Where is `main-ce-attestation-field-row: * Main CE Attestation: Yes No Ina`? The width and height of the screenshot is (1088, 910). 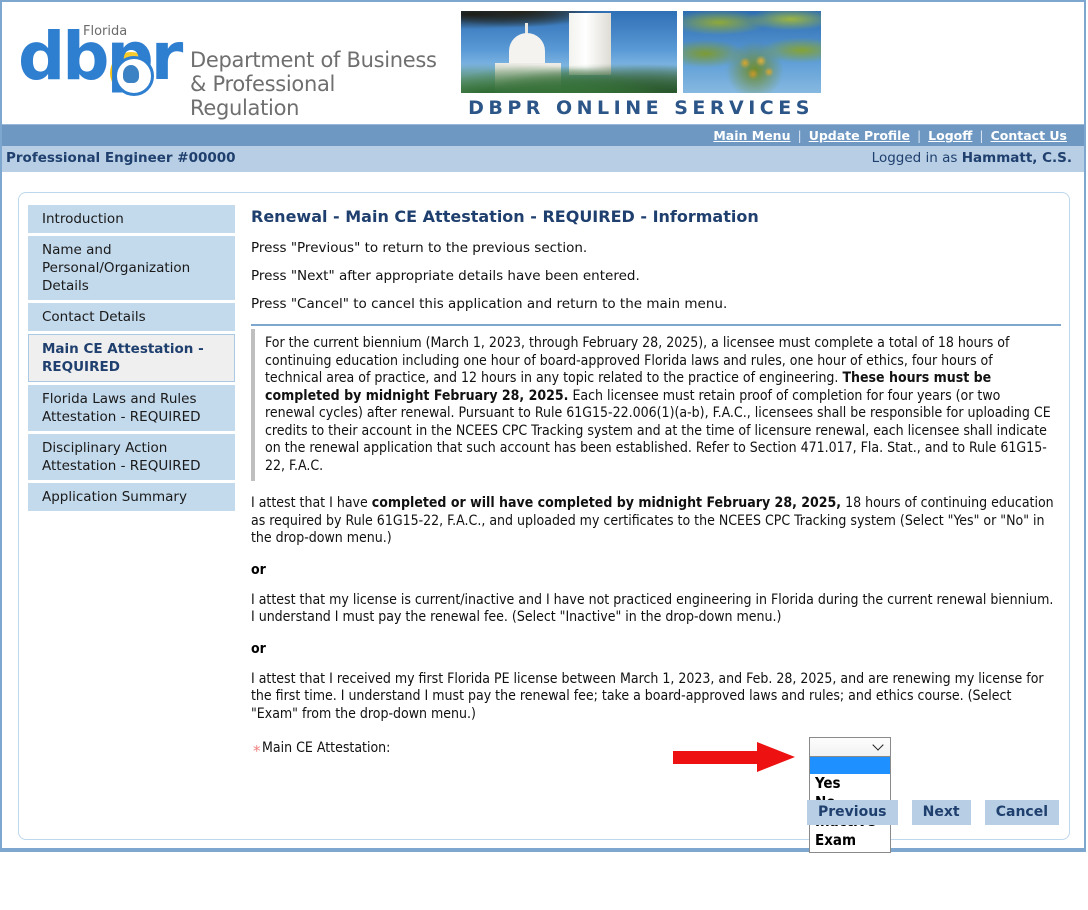
main-ce-attestation-field-row: * Main CE Attestation: Yes No Ina is located at coordinates (656, 795).